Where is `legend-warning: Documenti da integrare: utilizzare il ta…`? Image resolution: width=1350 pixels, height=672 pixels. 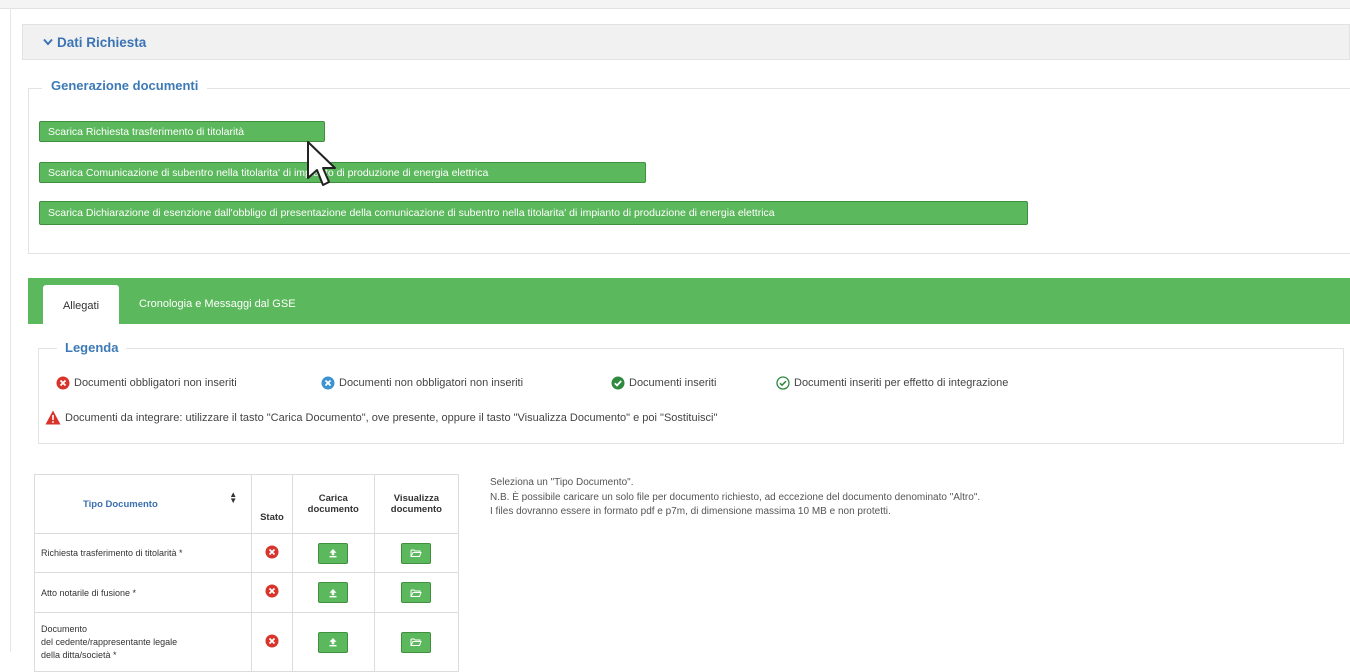
legend-warning: Documenti da integrare: utilizzare il ta… is located at coordinates (381, 417).